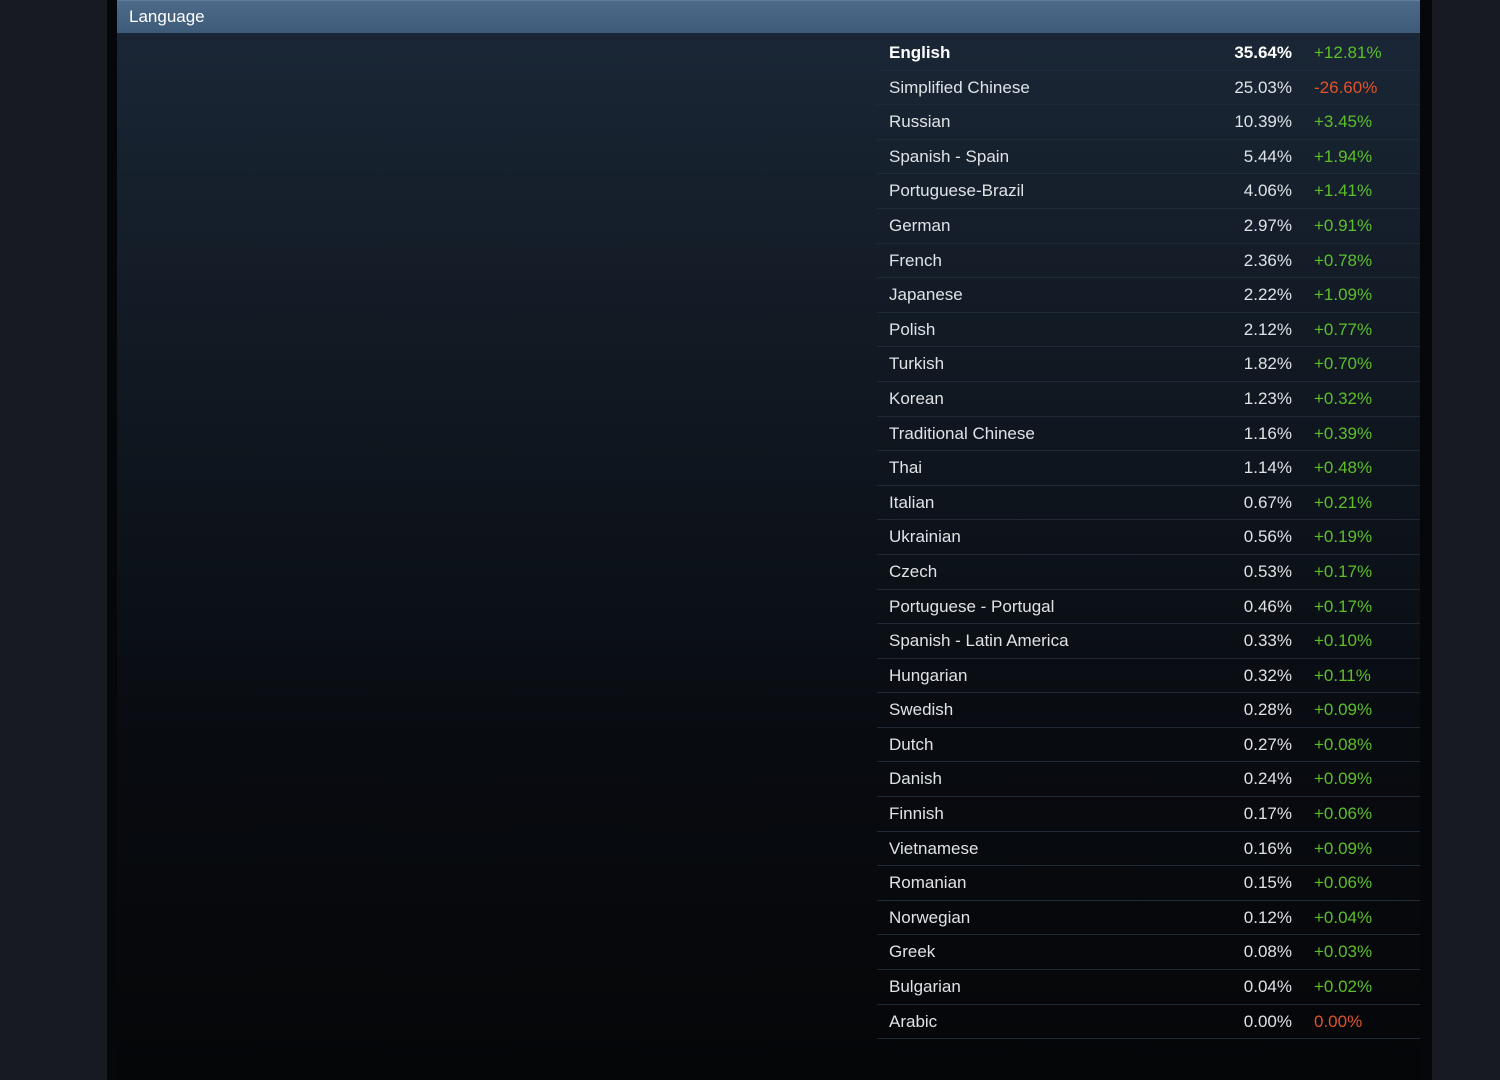  What do you see at coordinates (926, 295) in the screenshot?
I see `language-name: Japanese` at bounding box center [926, 295].